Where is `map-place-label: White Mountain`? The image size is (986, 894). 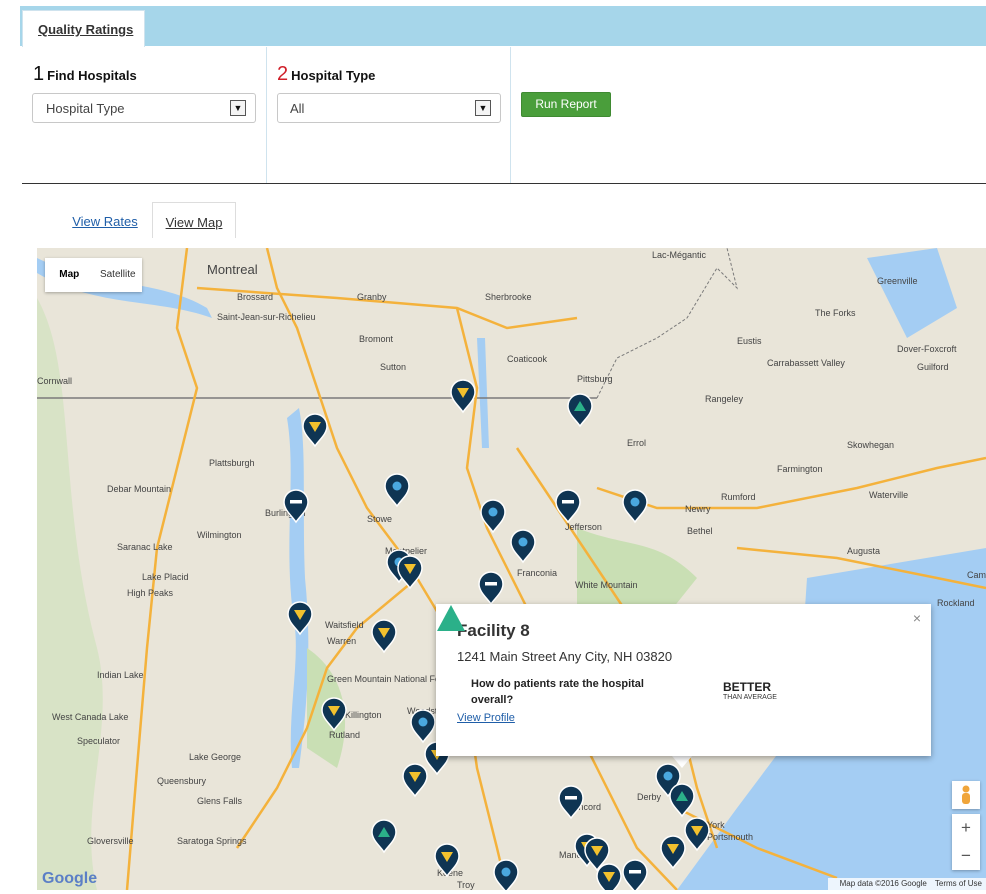 map-place-label: White Mountain is located at coordinates (606, 585).